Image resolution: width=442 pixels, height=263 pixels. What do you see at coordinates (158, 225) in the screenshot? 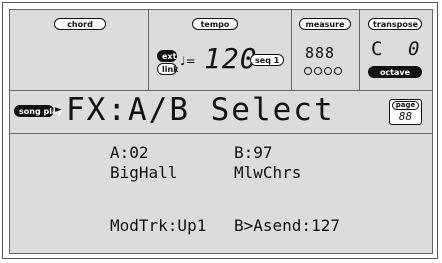
I see `modtrk-parameter: ModTrk:Up1` at bounding box center [158, 225].